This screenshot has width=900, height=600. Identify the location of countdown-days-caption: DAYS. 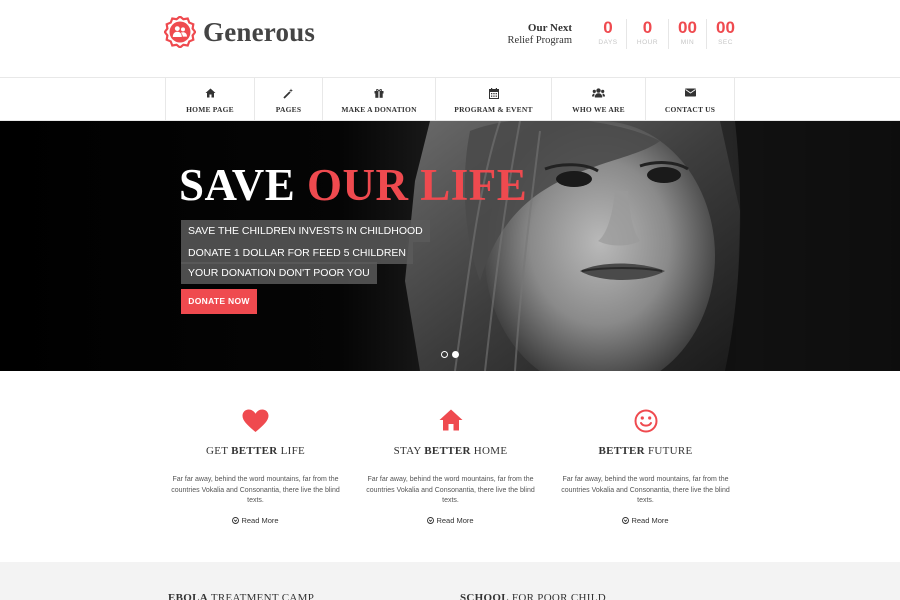
(608, 42).